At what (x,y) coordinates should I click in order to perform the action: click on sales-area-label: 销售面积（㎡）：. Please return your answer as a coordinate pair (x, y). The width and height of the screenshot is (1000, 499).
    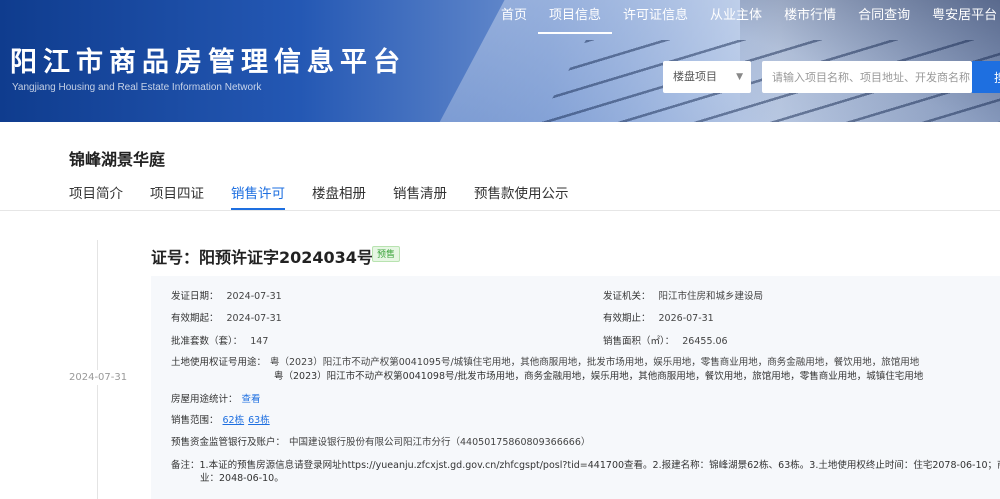
    Looking at the image, I should click on (639, 341).